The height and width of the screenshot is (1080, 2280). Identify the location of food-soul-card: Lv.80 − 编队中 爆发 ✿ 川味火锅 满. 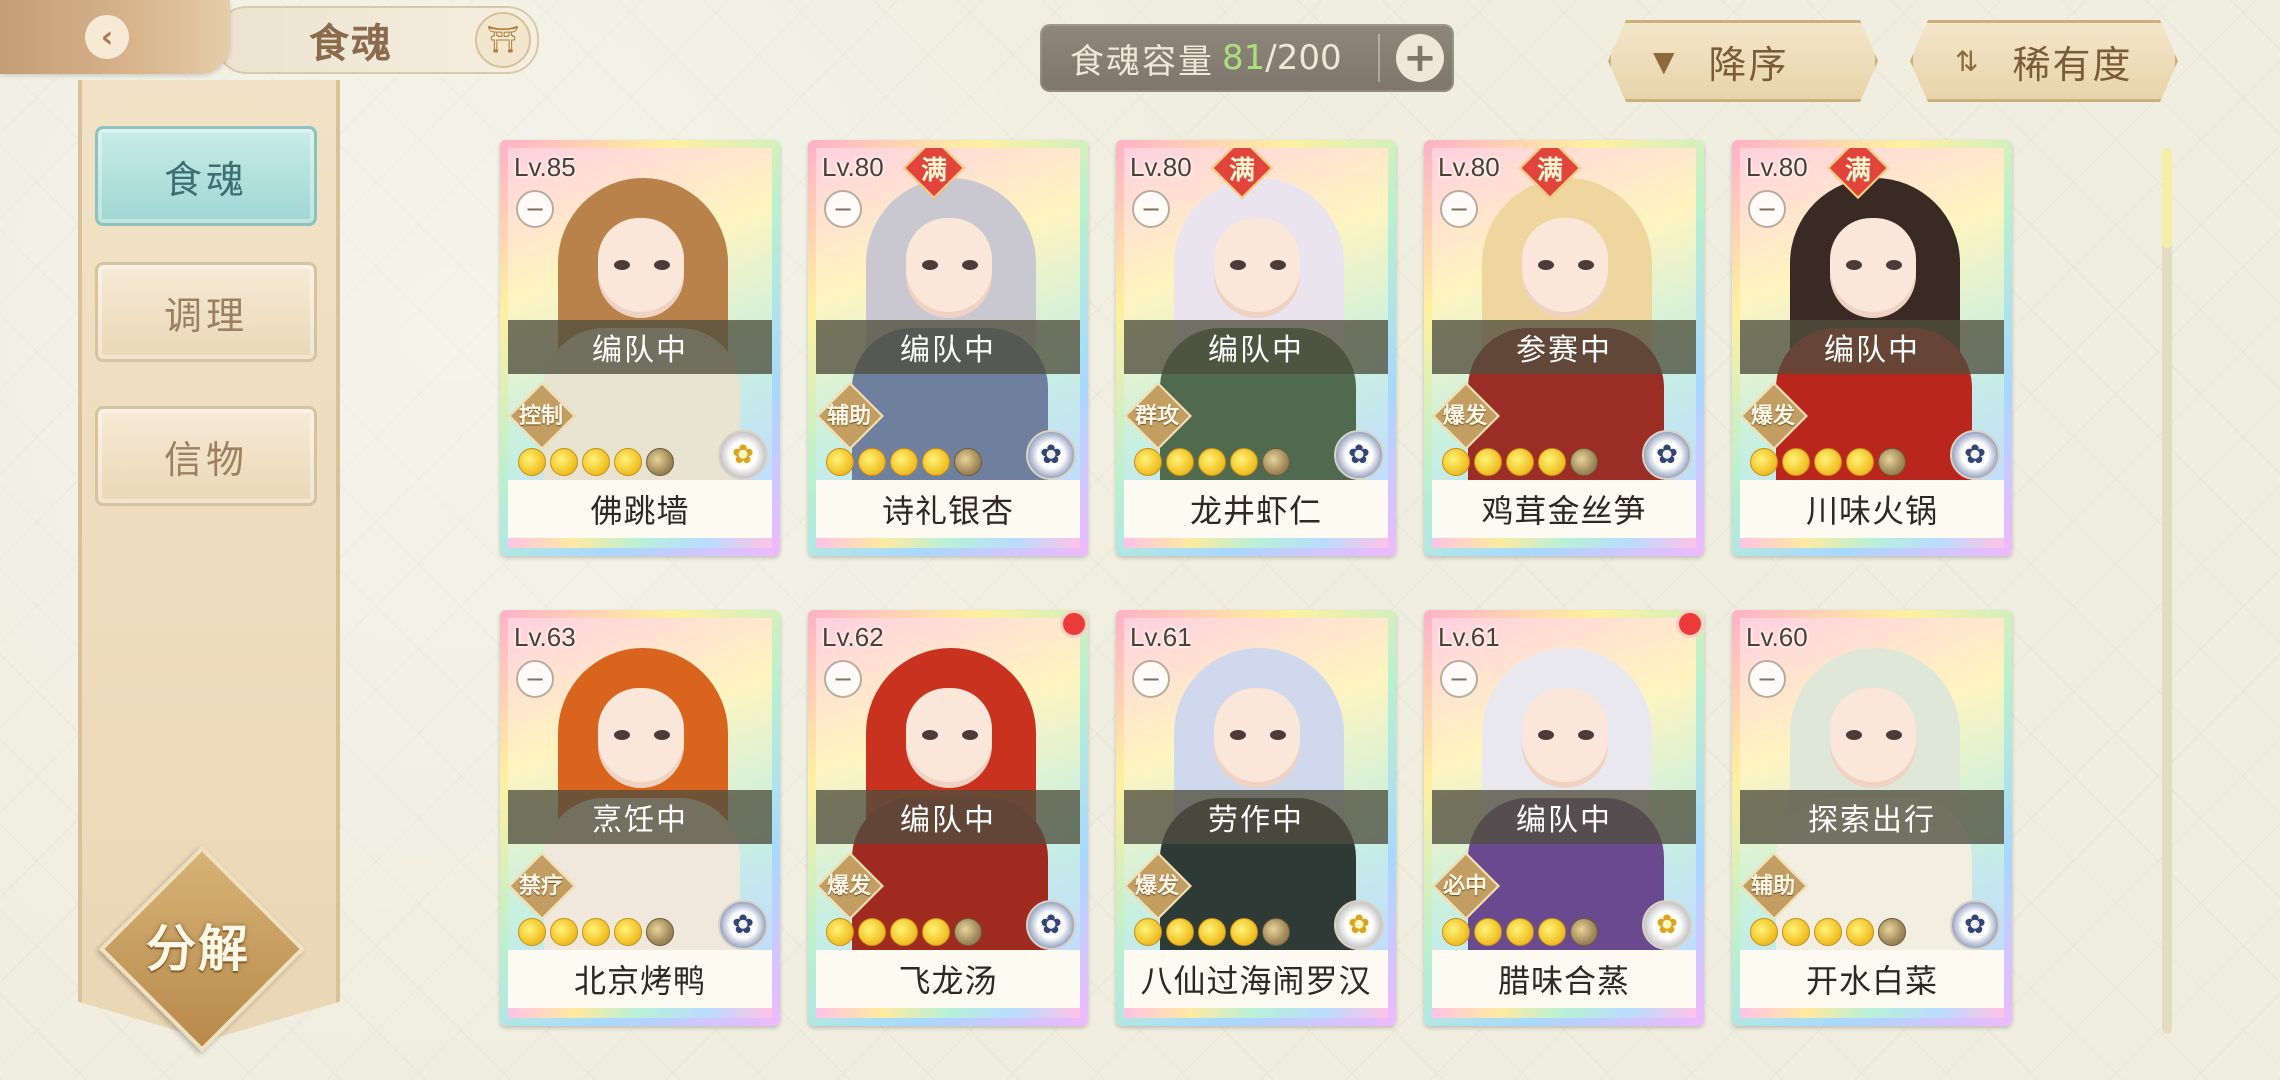
(1872, 348).